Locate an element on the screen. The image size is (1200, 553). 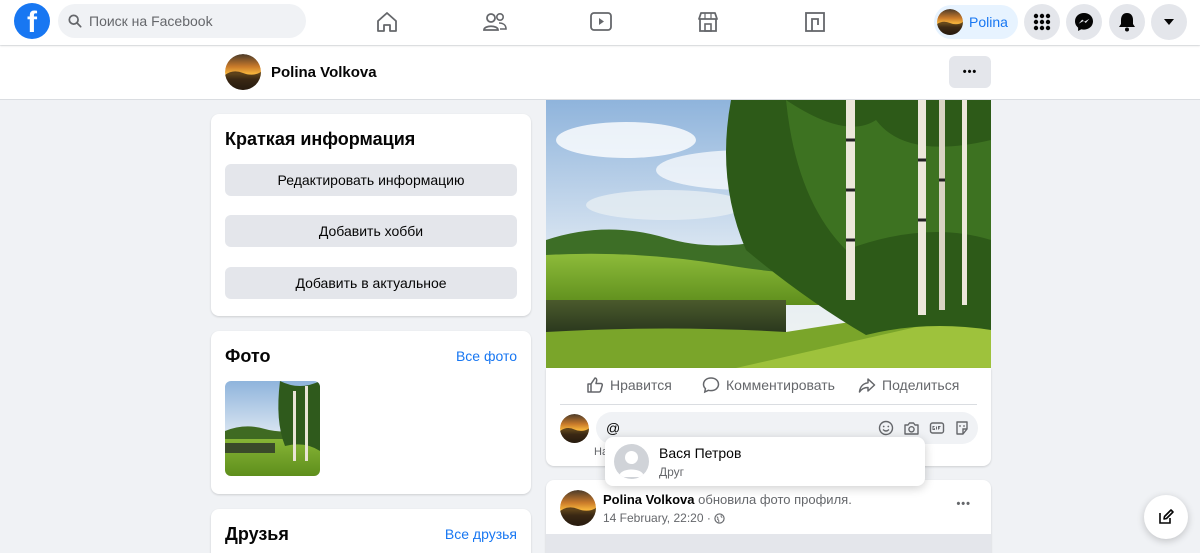
comment-icon is located at coordinates (711, 385).